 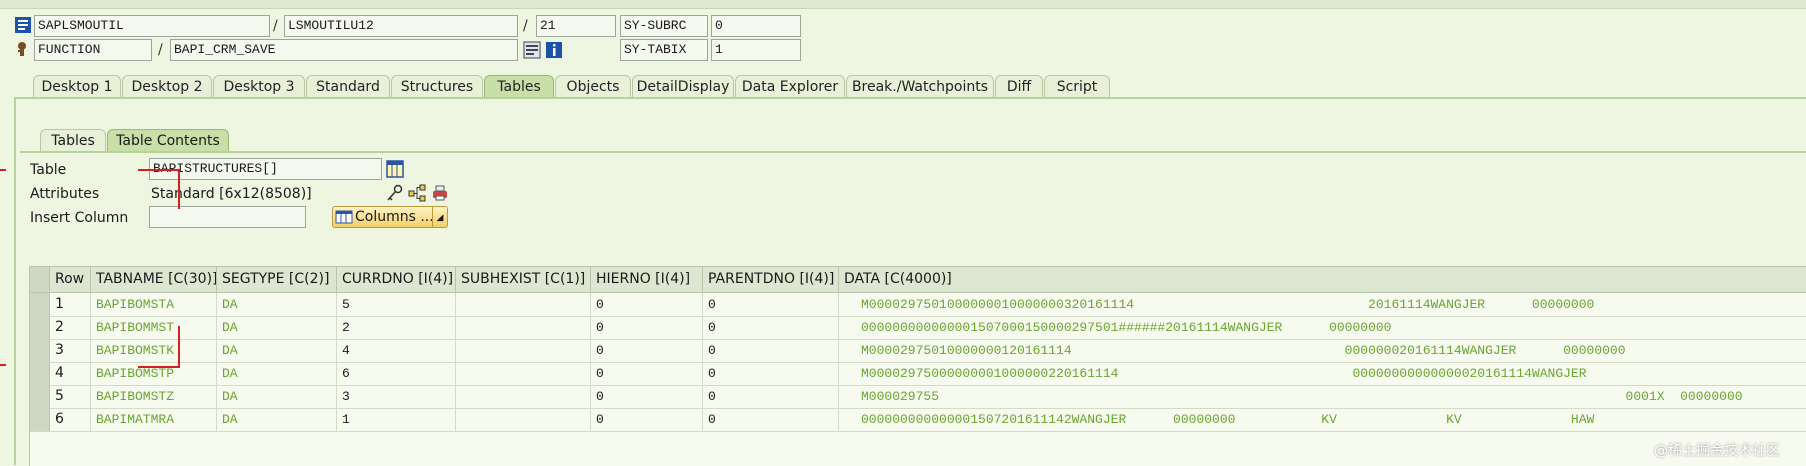 What do you see at coordinates (70, 327) in the screenshot?
I see `cell-row: 2` at bounding box center [70, 327].